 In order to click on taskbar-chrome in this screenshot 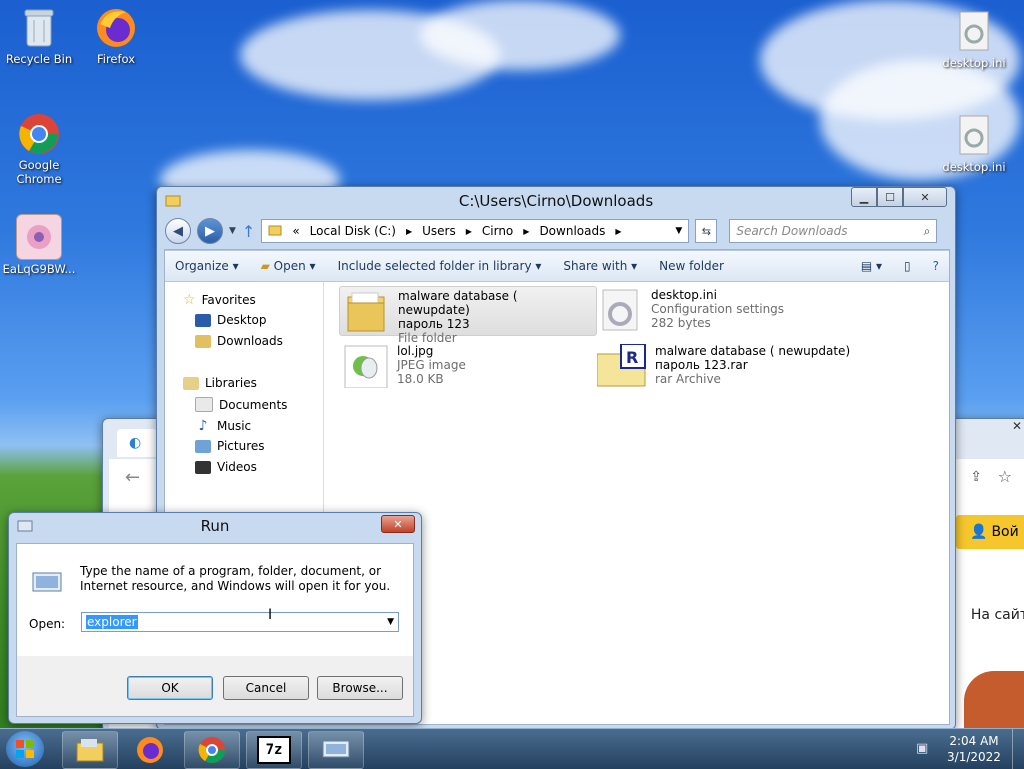, I will do `click(212, 750)`.